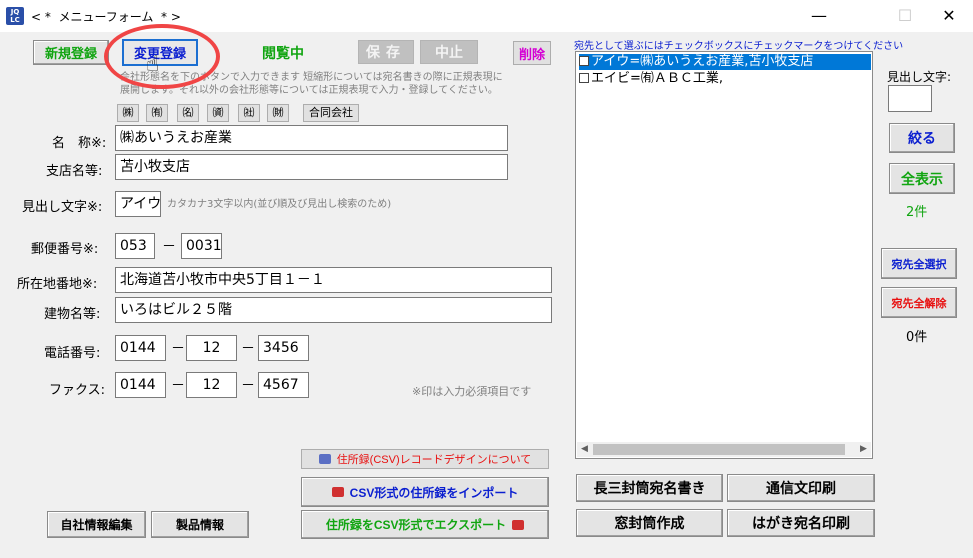 Image resolution: width=973 pixels, height=558 pixels. I want to click on zip-dash: －, so click(169, 247).